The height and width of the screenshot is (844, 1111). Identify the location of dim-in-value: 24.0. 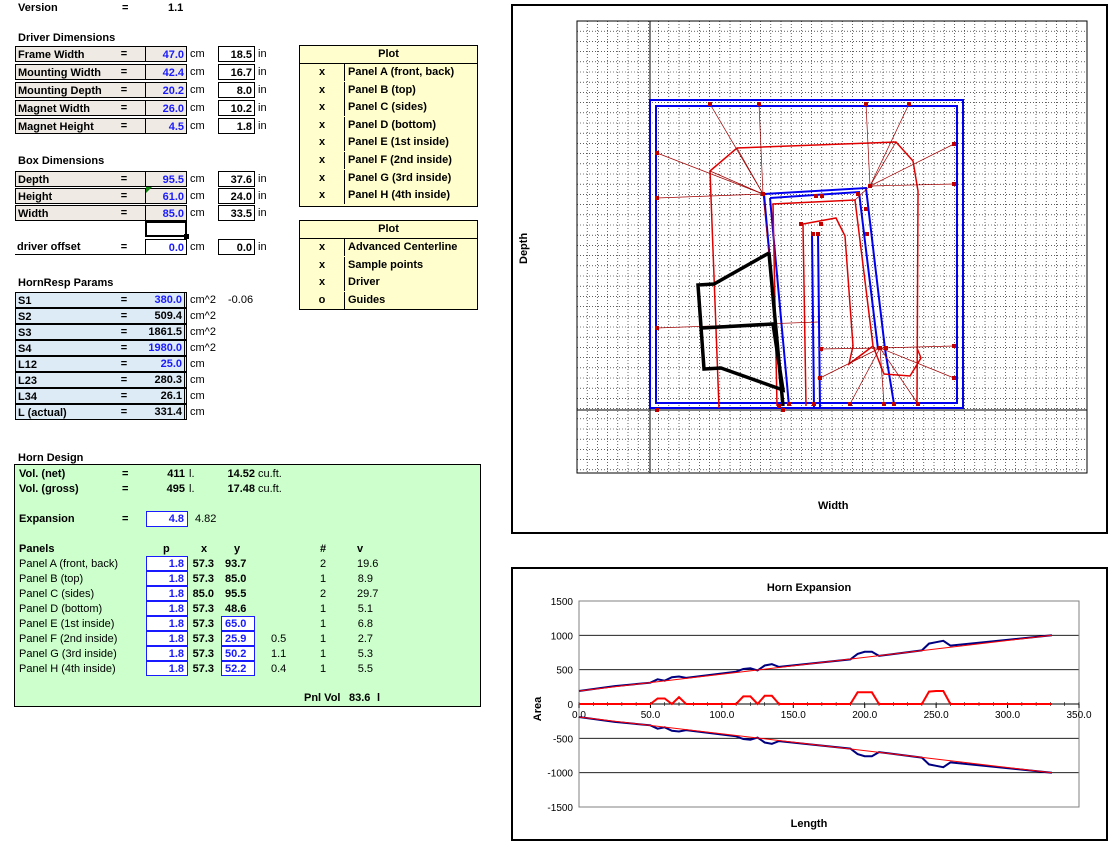
(236, 196).